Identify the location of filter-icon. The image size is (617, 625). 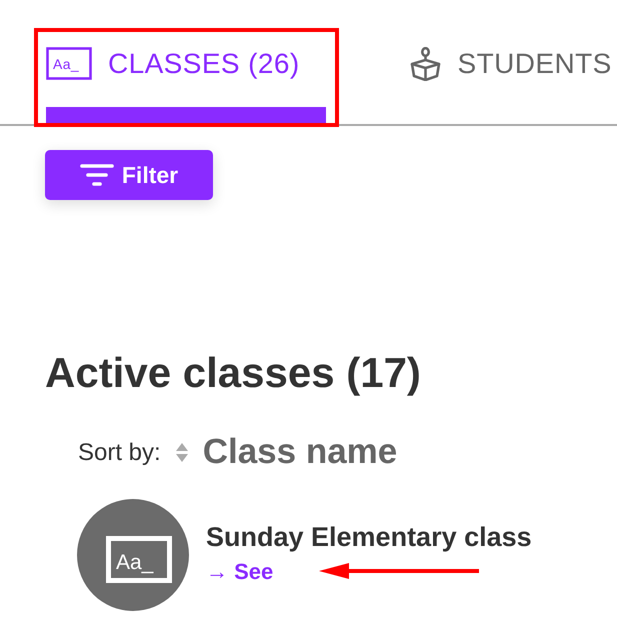
(97, 175).